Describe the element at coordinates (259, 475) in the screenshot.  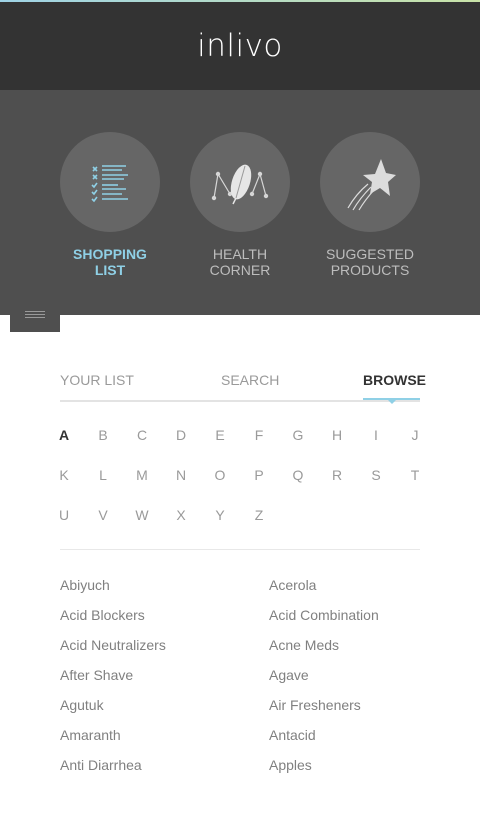
I see `alphabet-letter-p: P` at that location.